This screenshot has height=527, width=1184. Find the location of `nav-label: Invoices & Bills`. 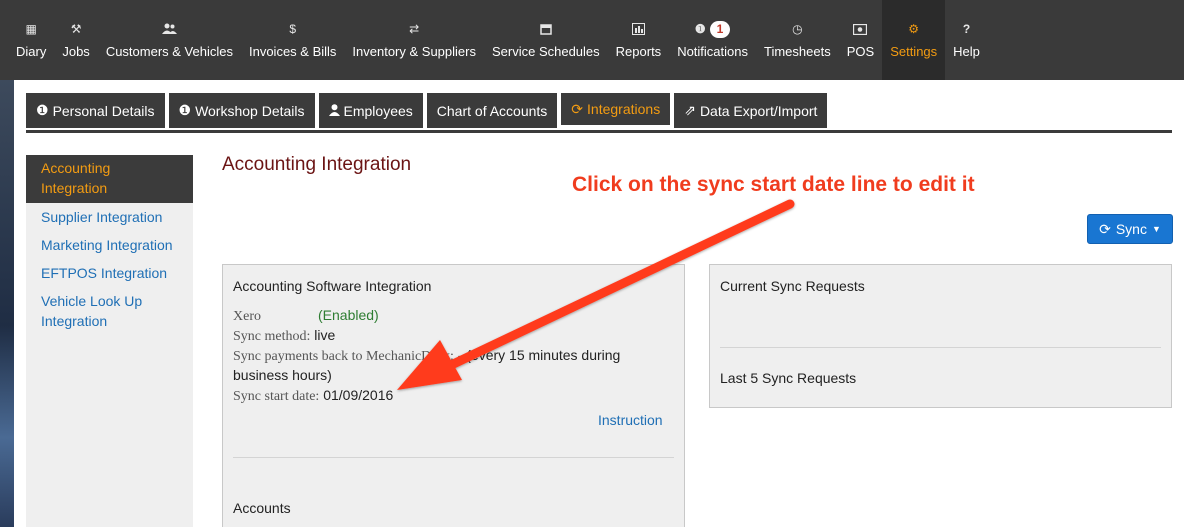

nav-label: Invoices & Bills is located at coordinates (292, 51).